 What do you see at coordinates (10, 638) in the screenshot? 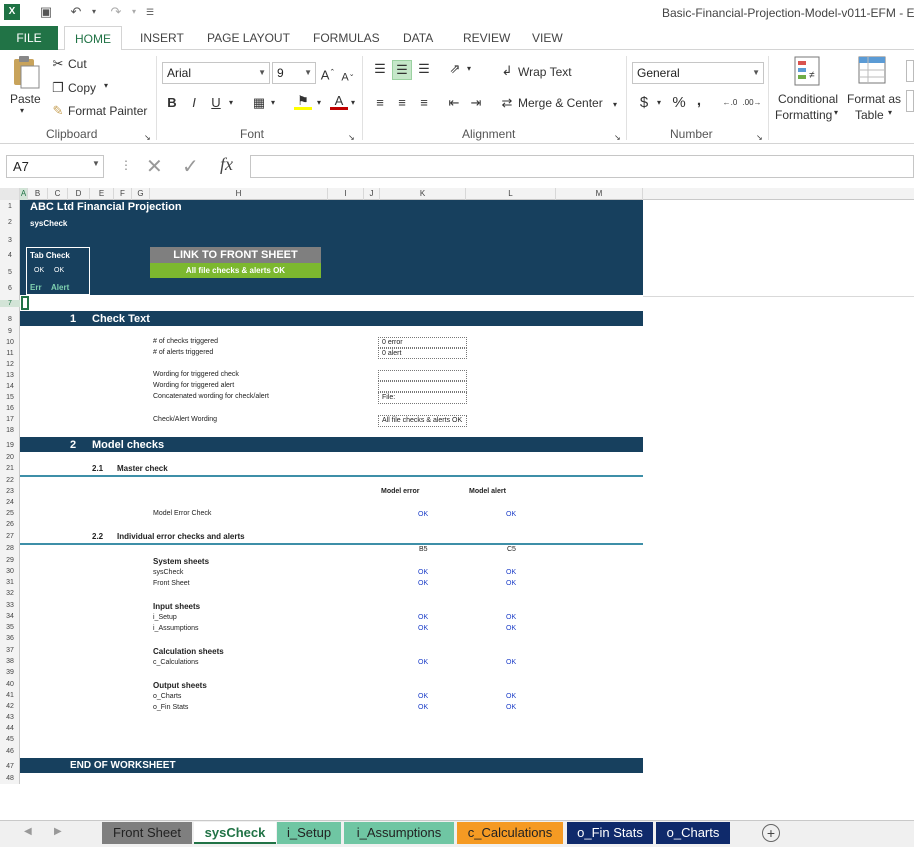
I see `row-header: 36` at bounding box center [10, 638].